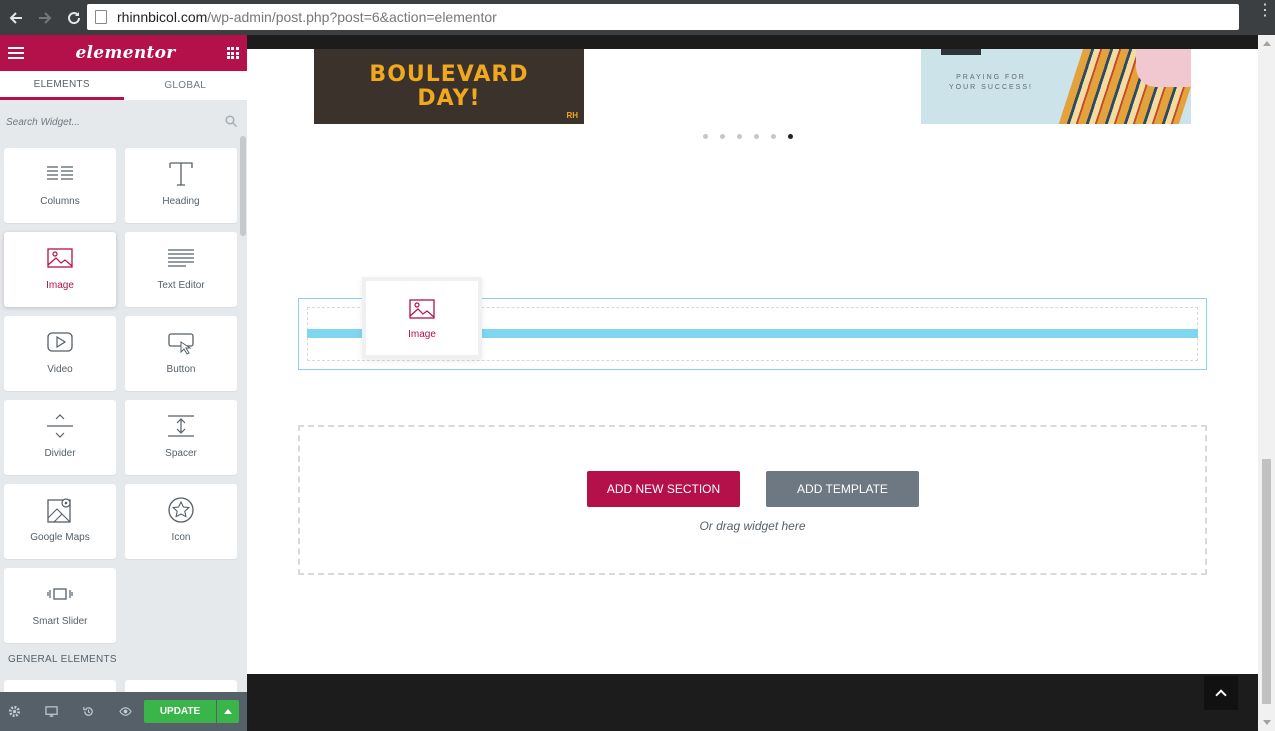 The width and height of the screenshot is (1275, 731). I want to click on history-icon, so click(88, 712).